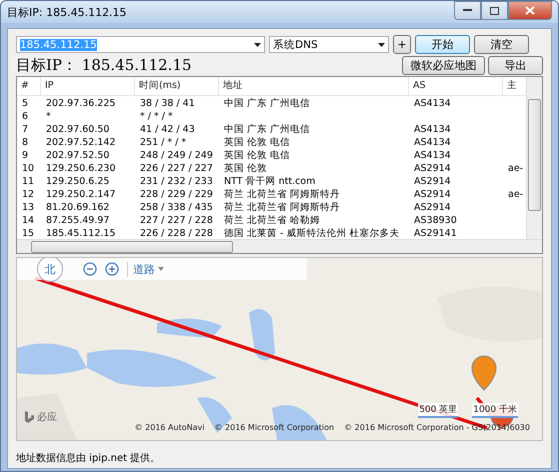  Describe the element at coordinates (88, 86) in the screenshot. I see `column-header: IP` at that location.